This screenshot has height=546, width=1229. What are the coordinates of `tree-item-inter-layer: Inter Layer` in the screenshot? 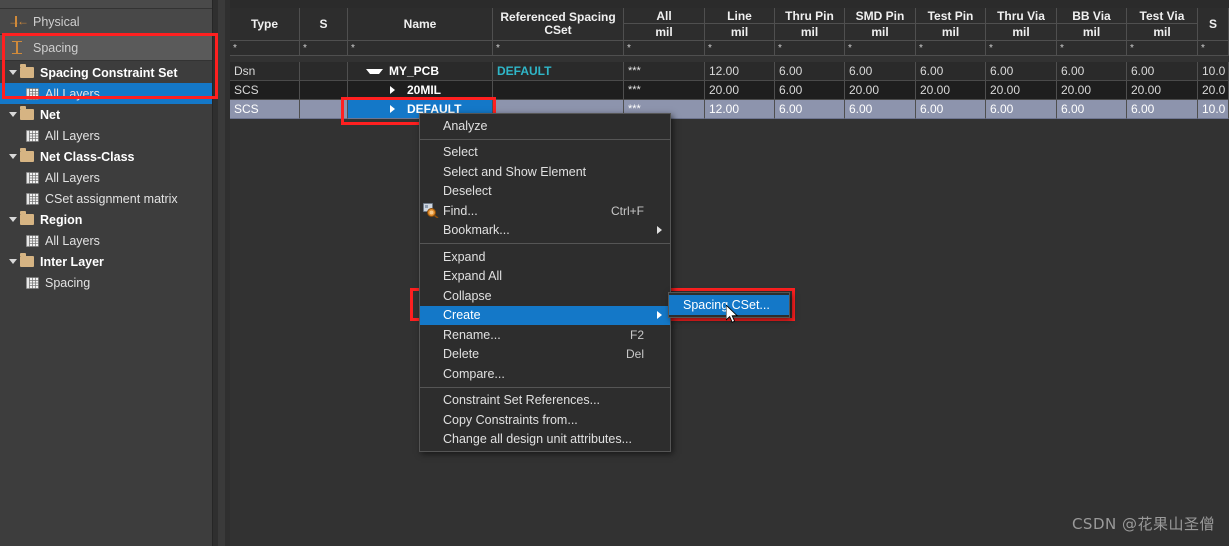 It's located at (106, 261).